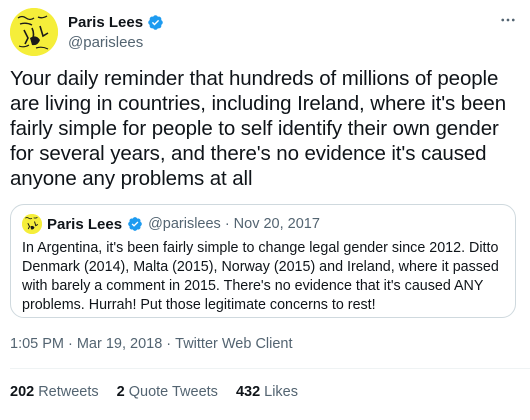  I want to click on display-name: Paris Lees, so click(105, 22).